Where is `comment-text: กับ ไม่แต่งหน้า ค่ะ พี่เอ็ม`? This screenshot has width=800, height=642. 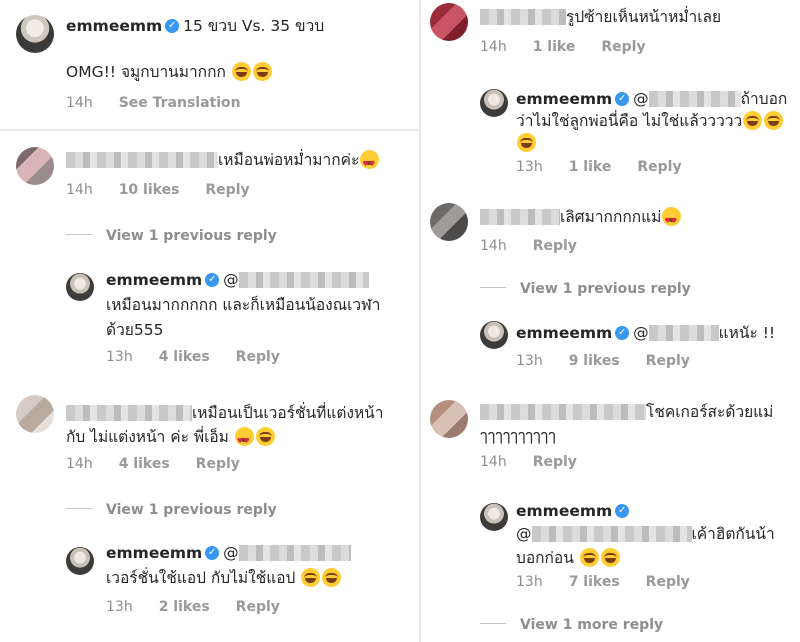
comment-text: กับ ไม่แต่งหน้า ค่ะ พี่เอ็ม is located at coordinates (147, 437).